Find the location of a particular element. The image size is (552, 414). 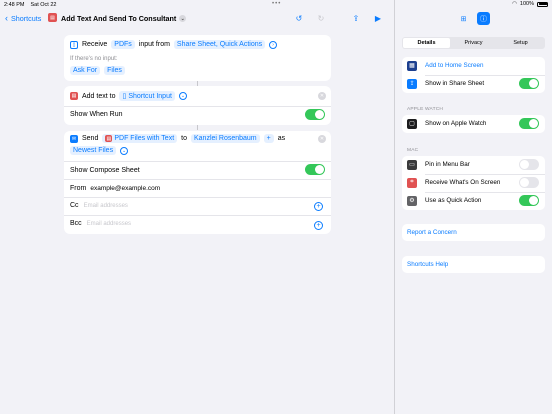

input-icon: ▯ is located at coordinates (74, 44).